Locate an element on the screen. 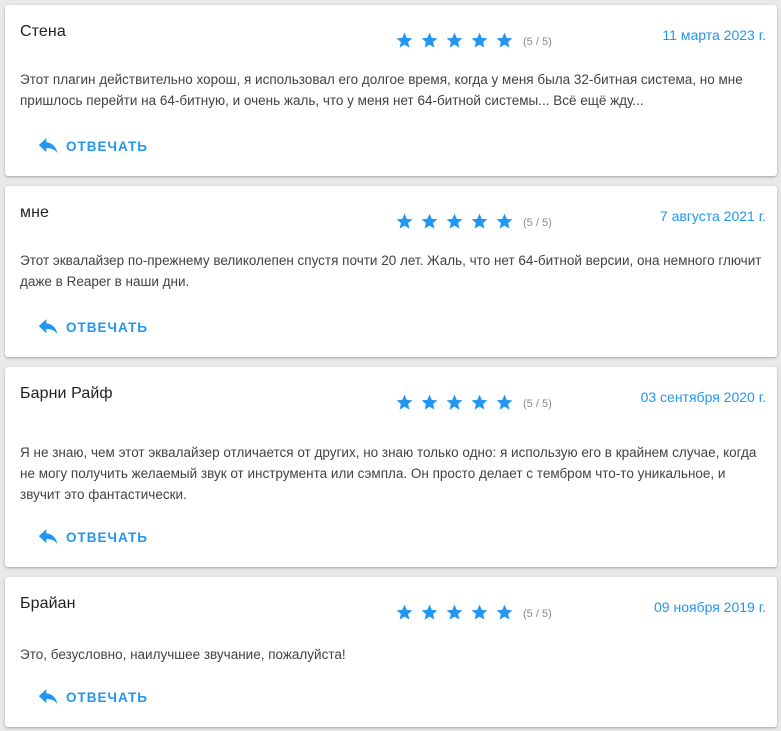  review-date: 03 сентября 2020 г. is located at coordinates (703, 397).